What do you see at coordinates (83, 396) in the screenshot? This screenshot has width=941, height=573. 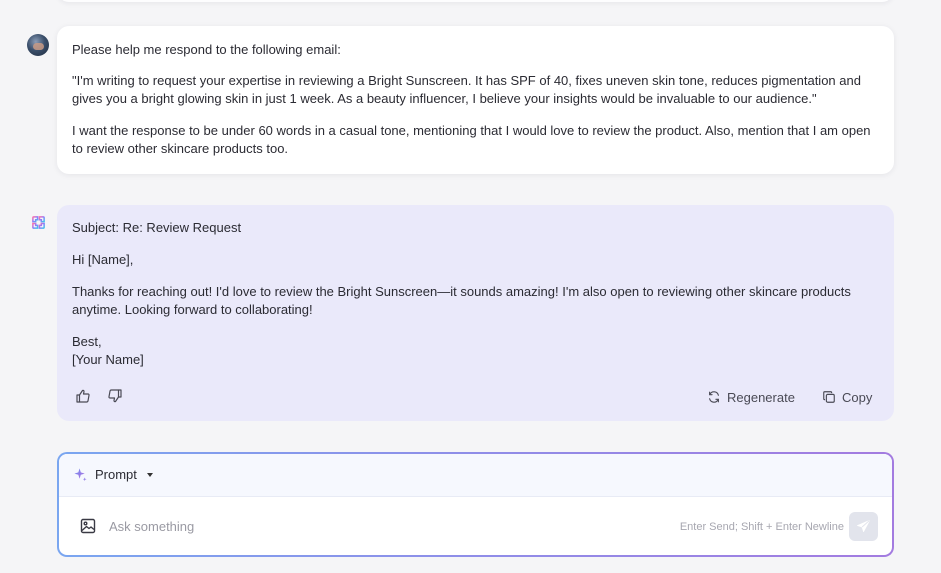 I see `thumbs-up-icon` at bounding box center [83, 396].